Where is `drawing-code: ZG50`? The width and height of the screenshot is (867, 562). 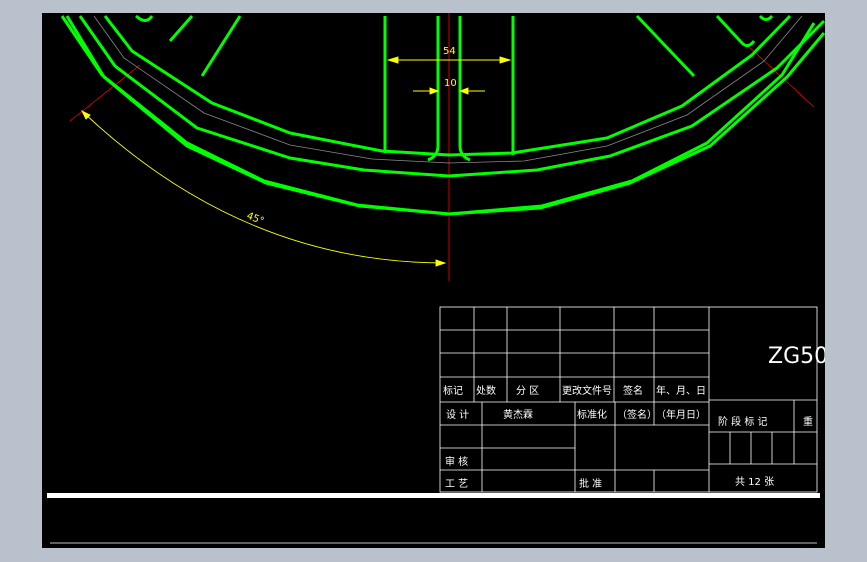 drawing-code: ZG50 is located at coordinates (796, 356).